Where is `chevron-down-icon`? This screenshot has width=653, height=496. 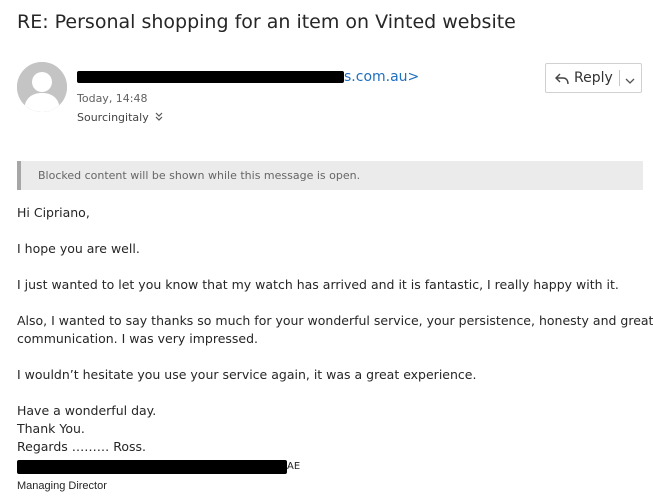 chevron-down-icon is located at coordinates (630, 81).